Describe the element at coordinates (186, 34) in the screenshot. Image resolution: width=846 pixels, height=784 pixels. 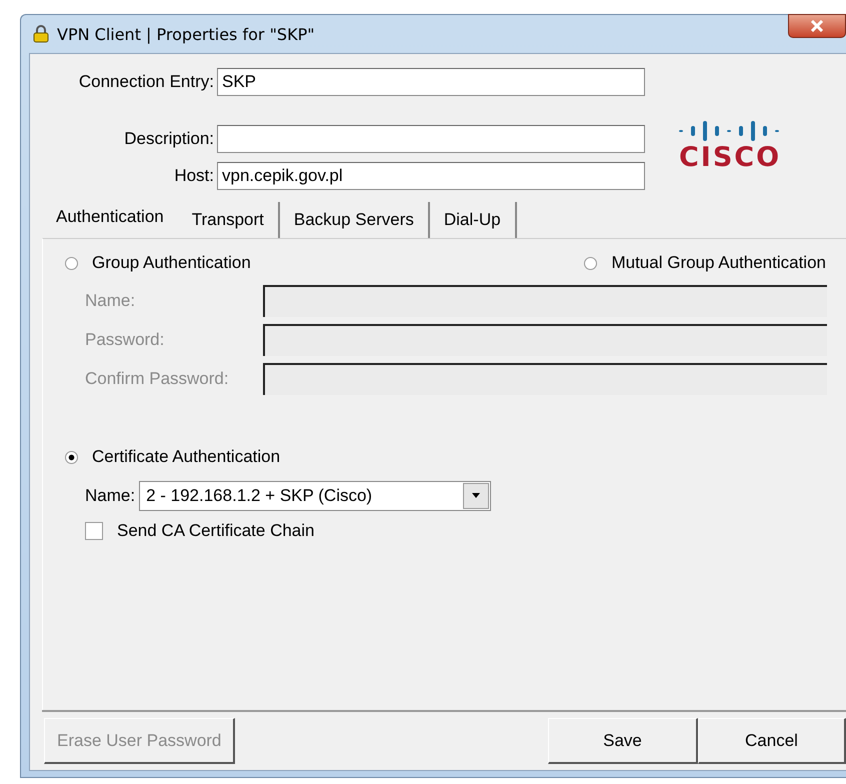
I see `window-title: VPN Client | Properties for "SKP"` at that location.